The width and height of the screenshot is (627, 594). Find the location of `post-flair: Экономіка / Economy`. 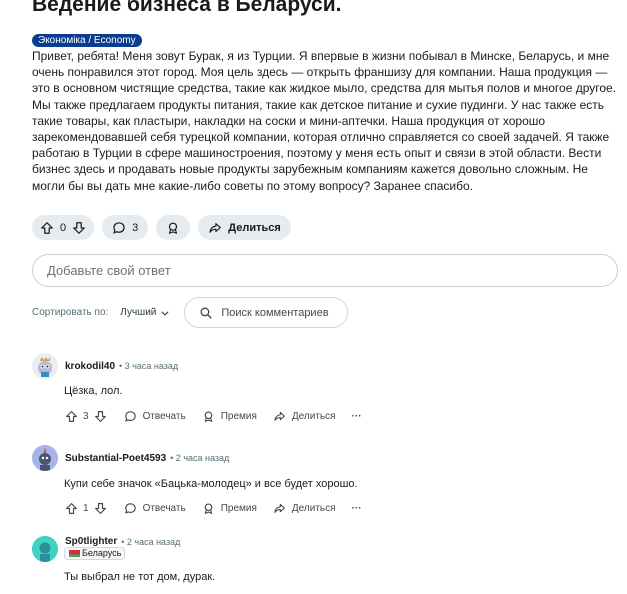

post-flair: Экономіка / Economy is located at coordinates (87, 40).